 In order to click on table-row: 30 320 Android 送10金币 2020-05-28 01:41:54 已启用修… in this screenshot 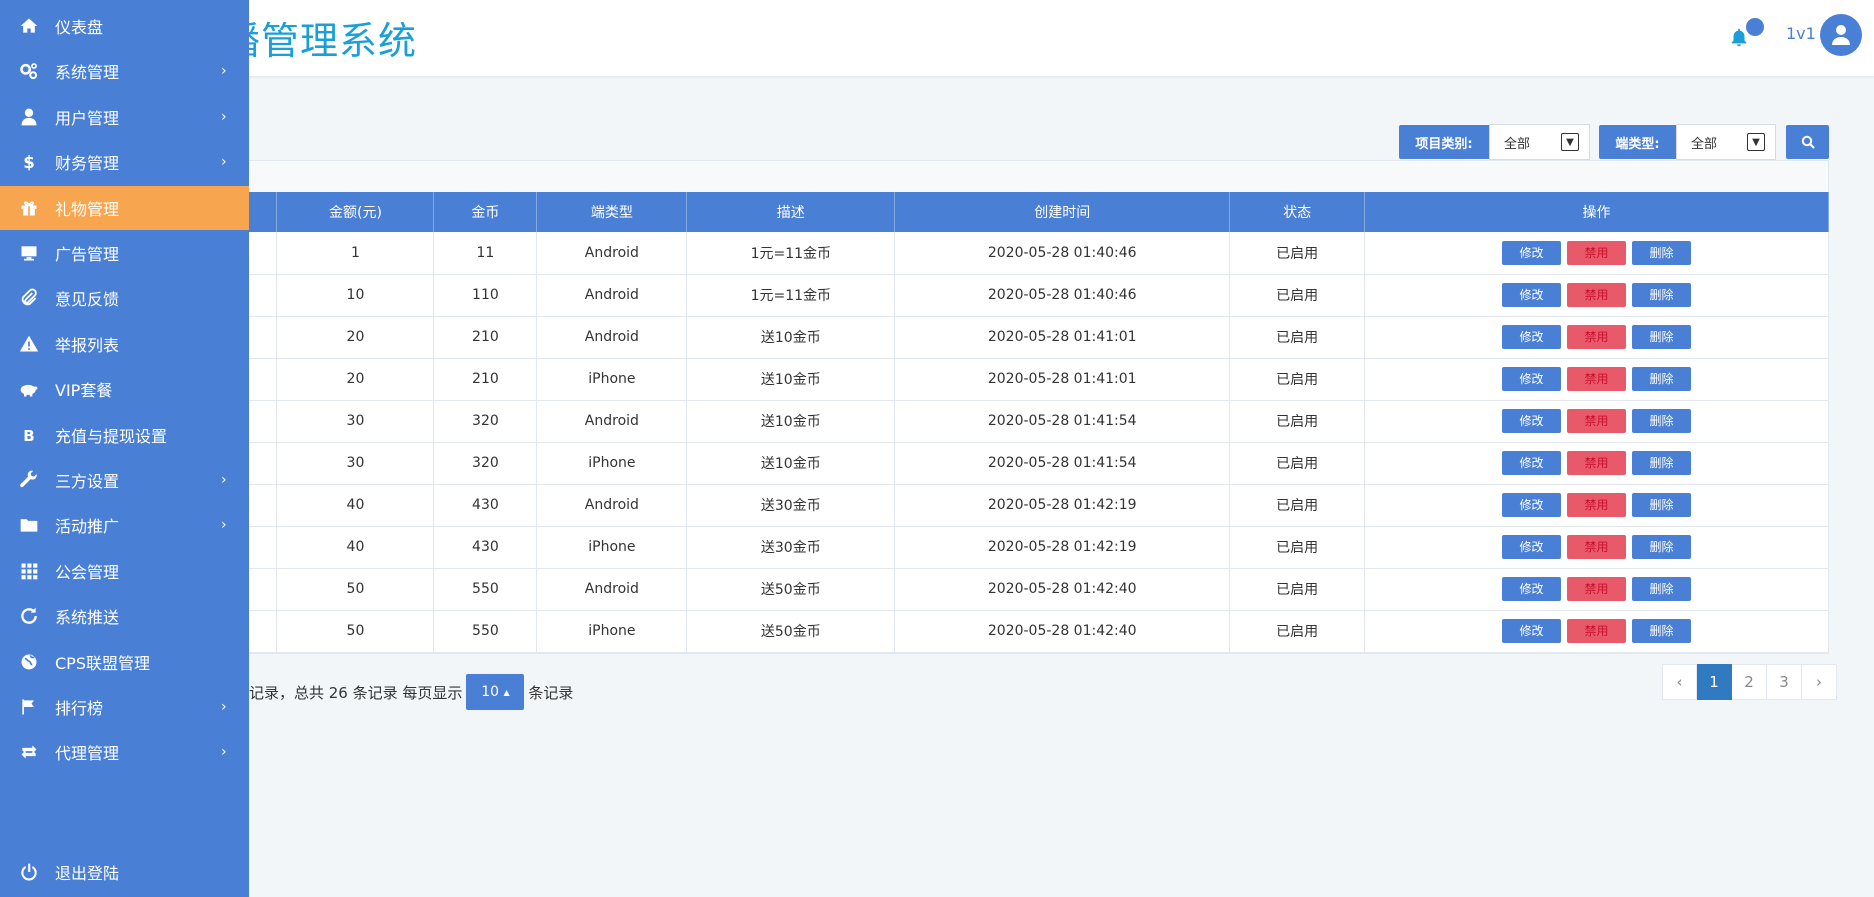, I will do `click(1039, 421)`.